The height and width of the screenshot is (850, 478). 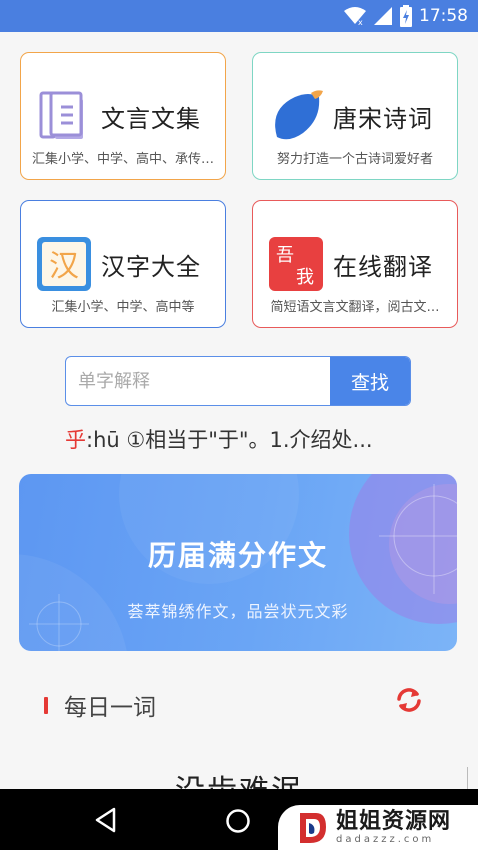 I want to click on watermark: 姐姐资源网 dadazzz.com, so click(x=378, y=827).